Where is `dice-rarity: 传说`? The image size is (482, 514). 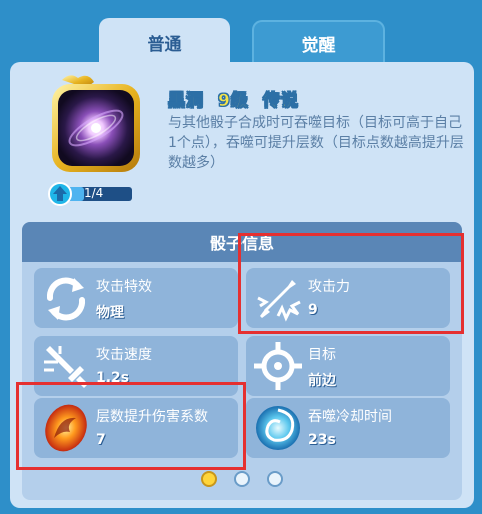 dice-rarity: 传说 is located at coordinates (280, 101).